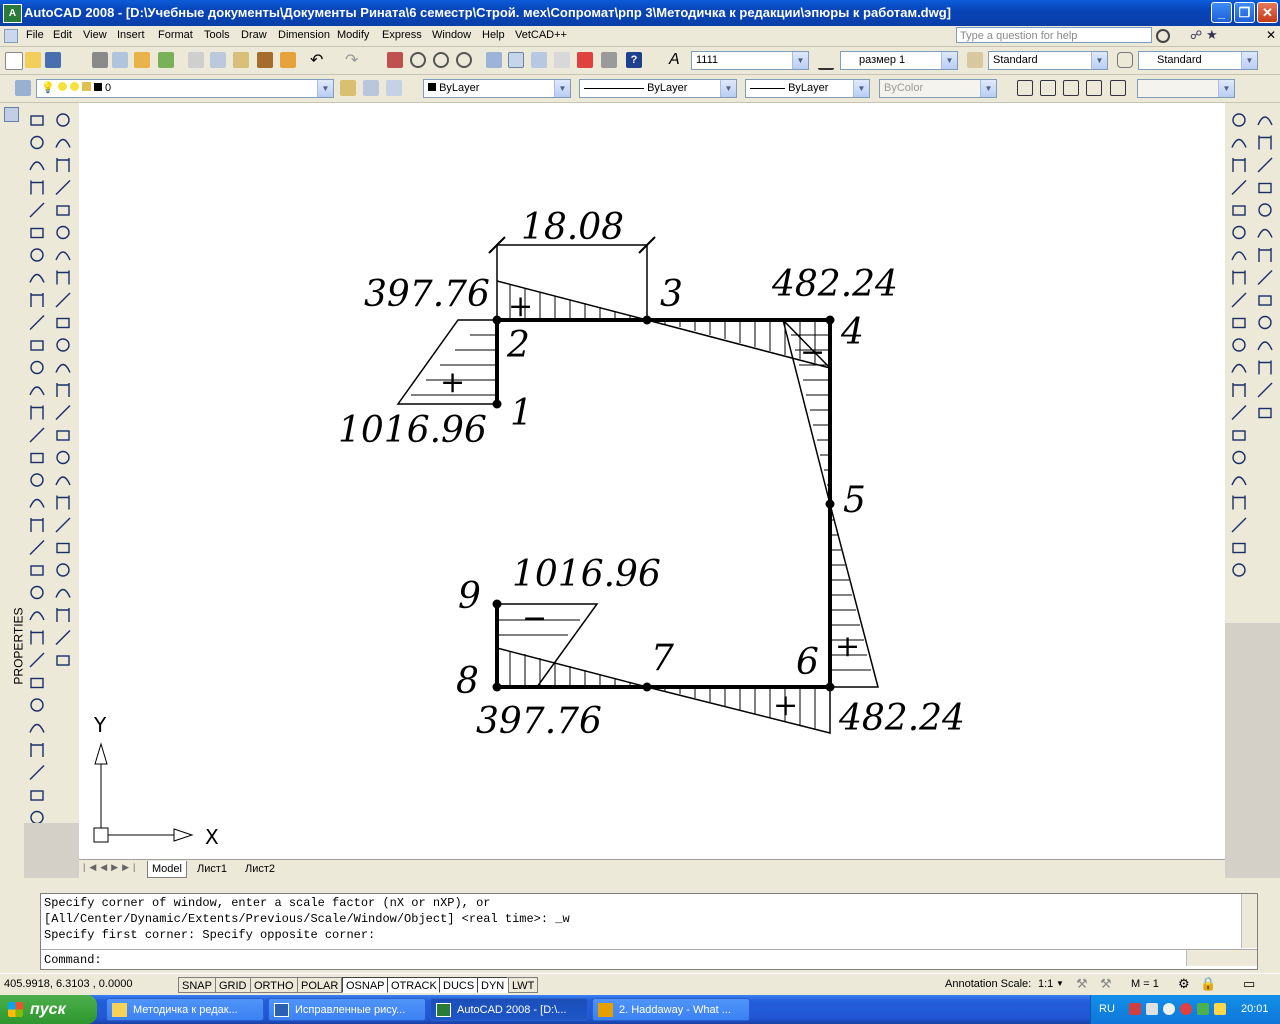  Describe the element at coordinates (441, 60) in the screenshot. I see `zoom-window-icon` at that location.